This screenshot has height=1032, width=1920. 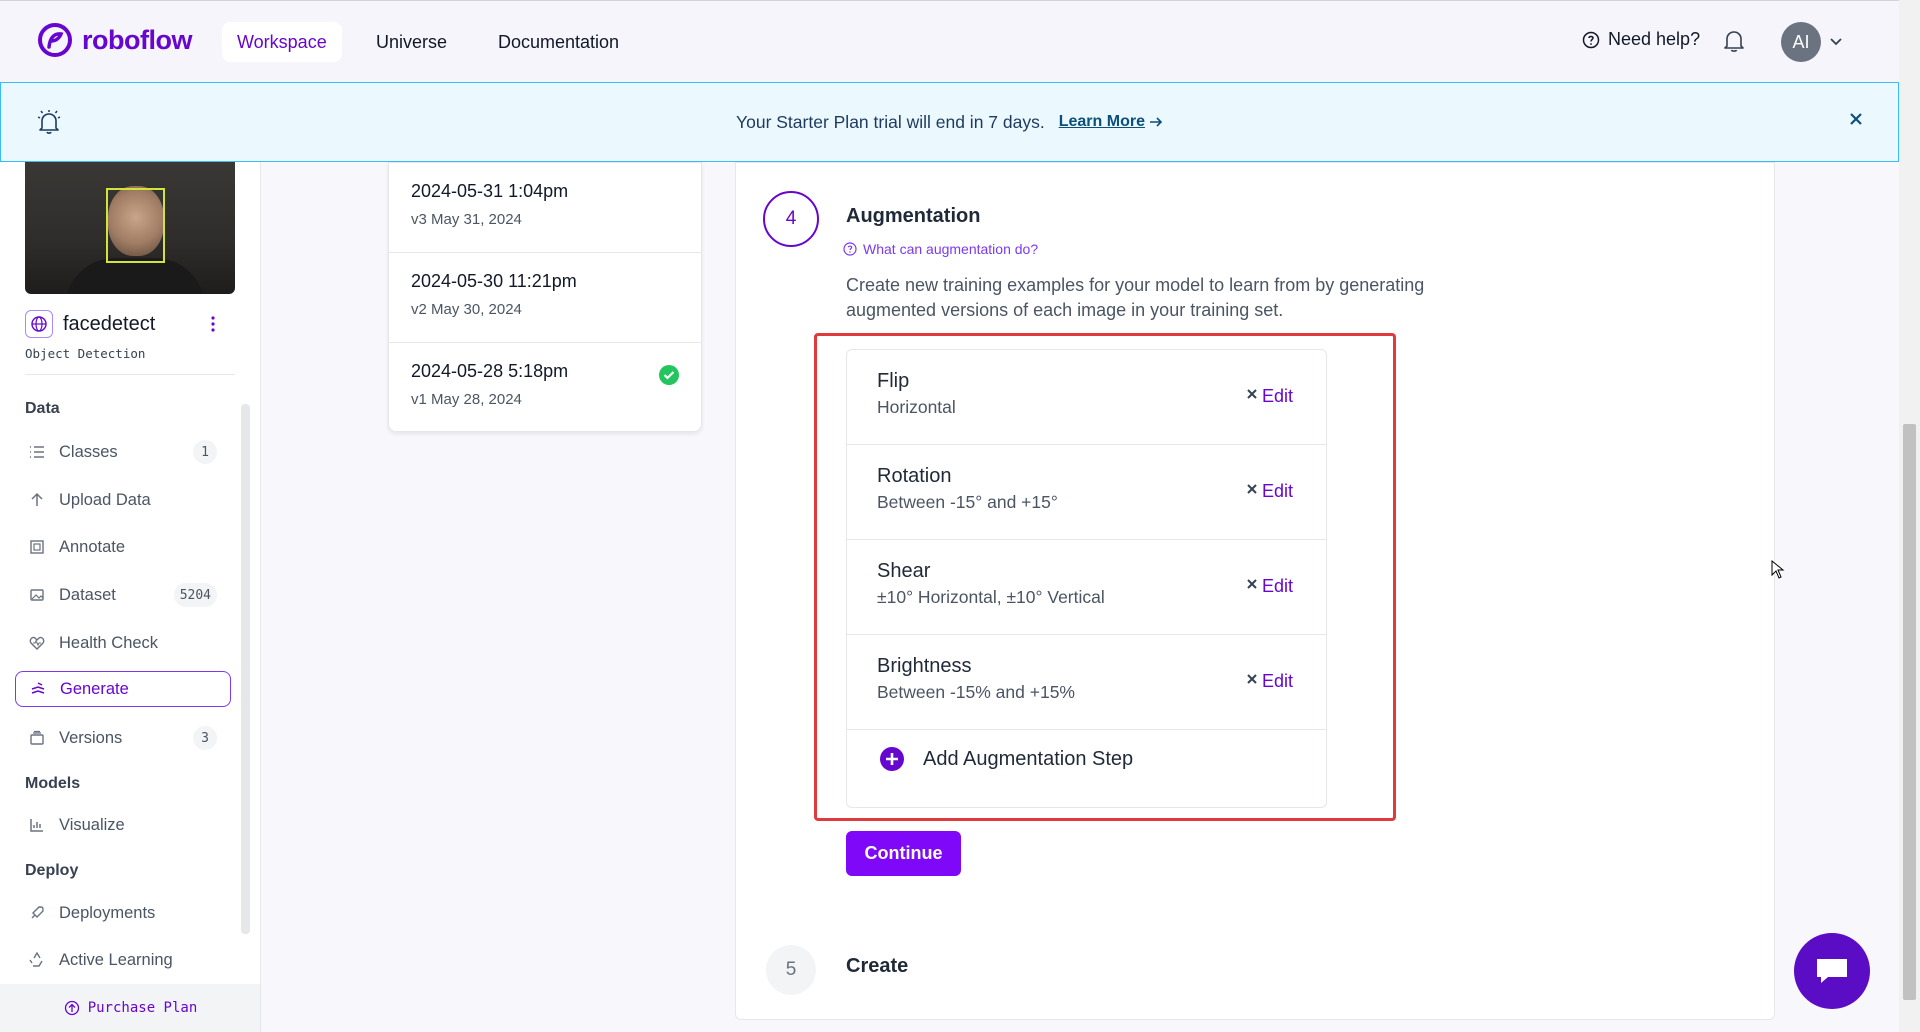 I want to click on plus-circle-icon, so click(x=892, y=759).